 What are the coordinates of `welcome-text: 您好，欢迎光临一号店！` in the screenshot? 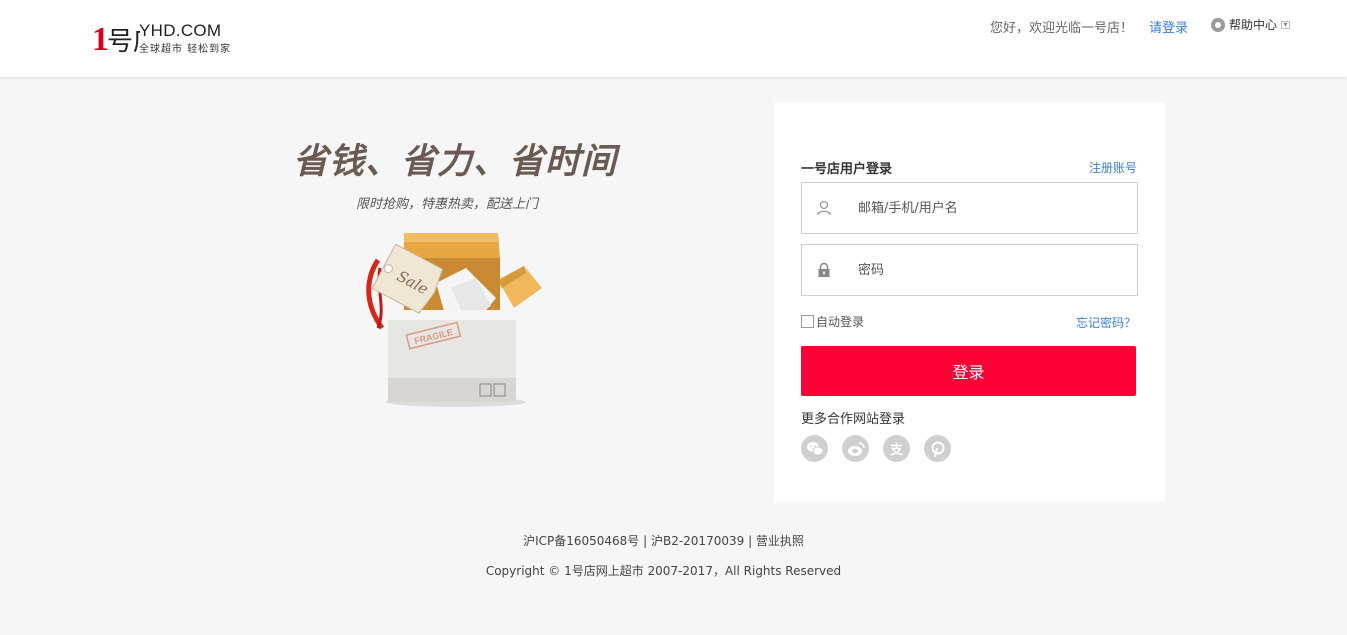 It's located at (1062, 28).